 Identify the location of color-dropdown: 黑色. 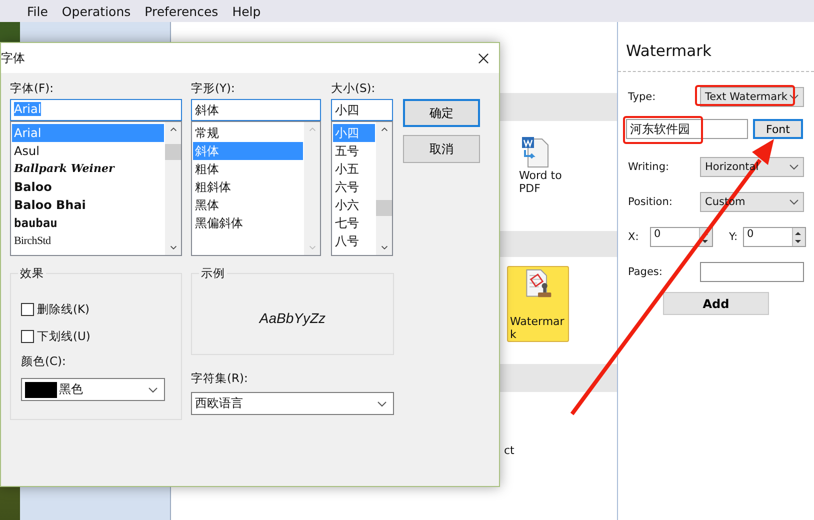
(93, 389).